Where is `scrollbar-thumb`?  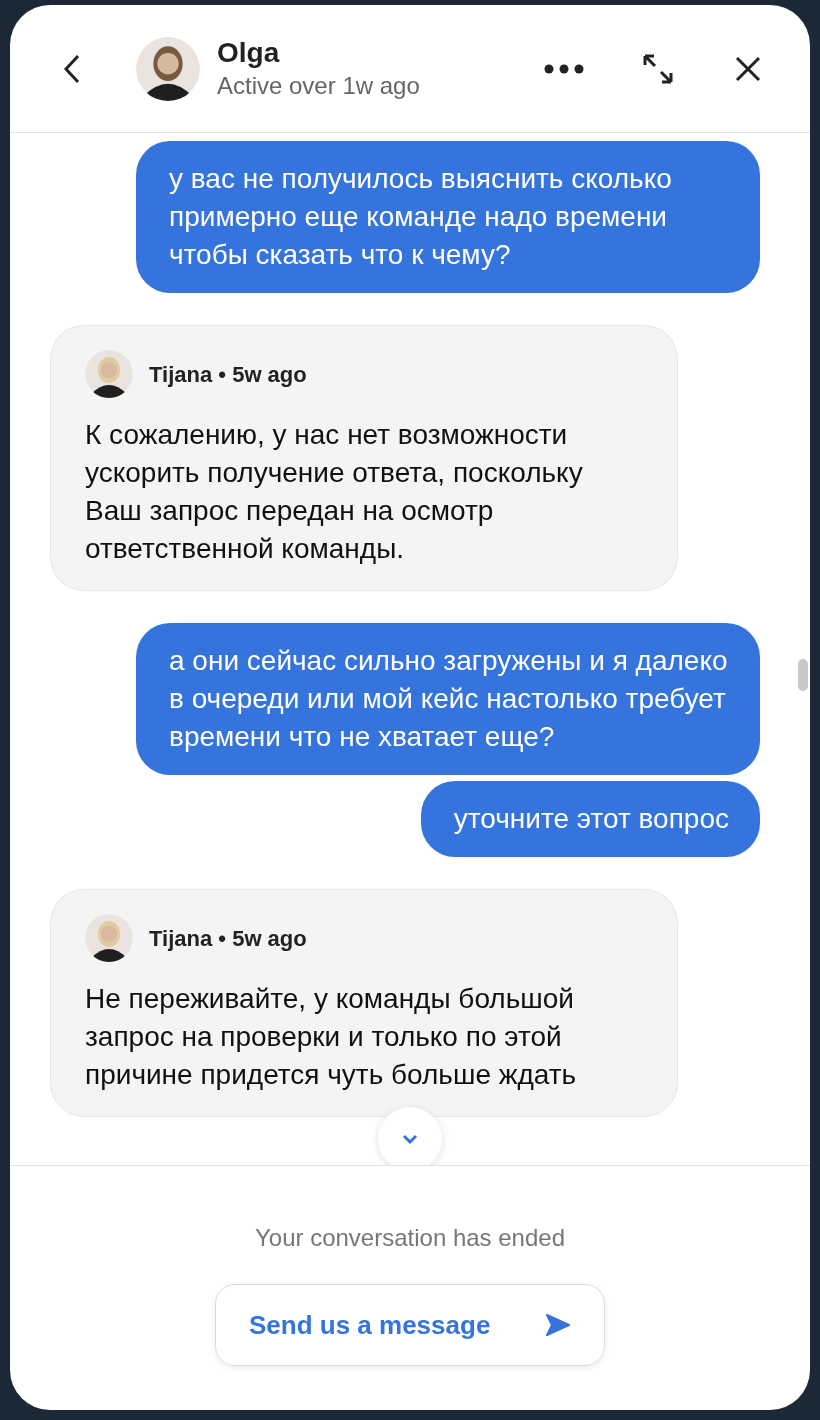
scrollbar-thumb is located at coordinates (803, 675).